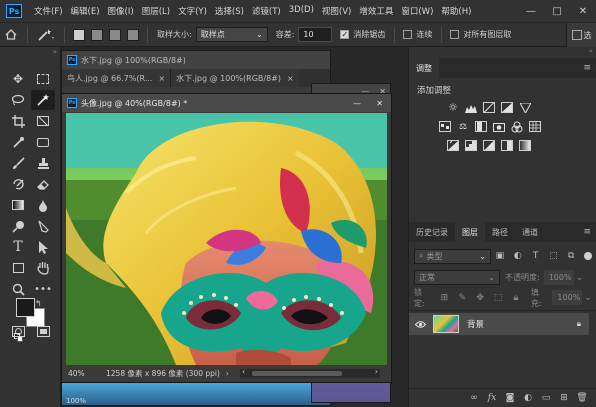 This screenshot has width=596, height=407. What do you see at coordinates (133, 34) in the screenshot?
I see `intersect-selection-icon` at bounding box center [133, 34].